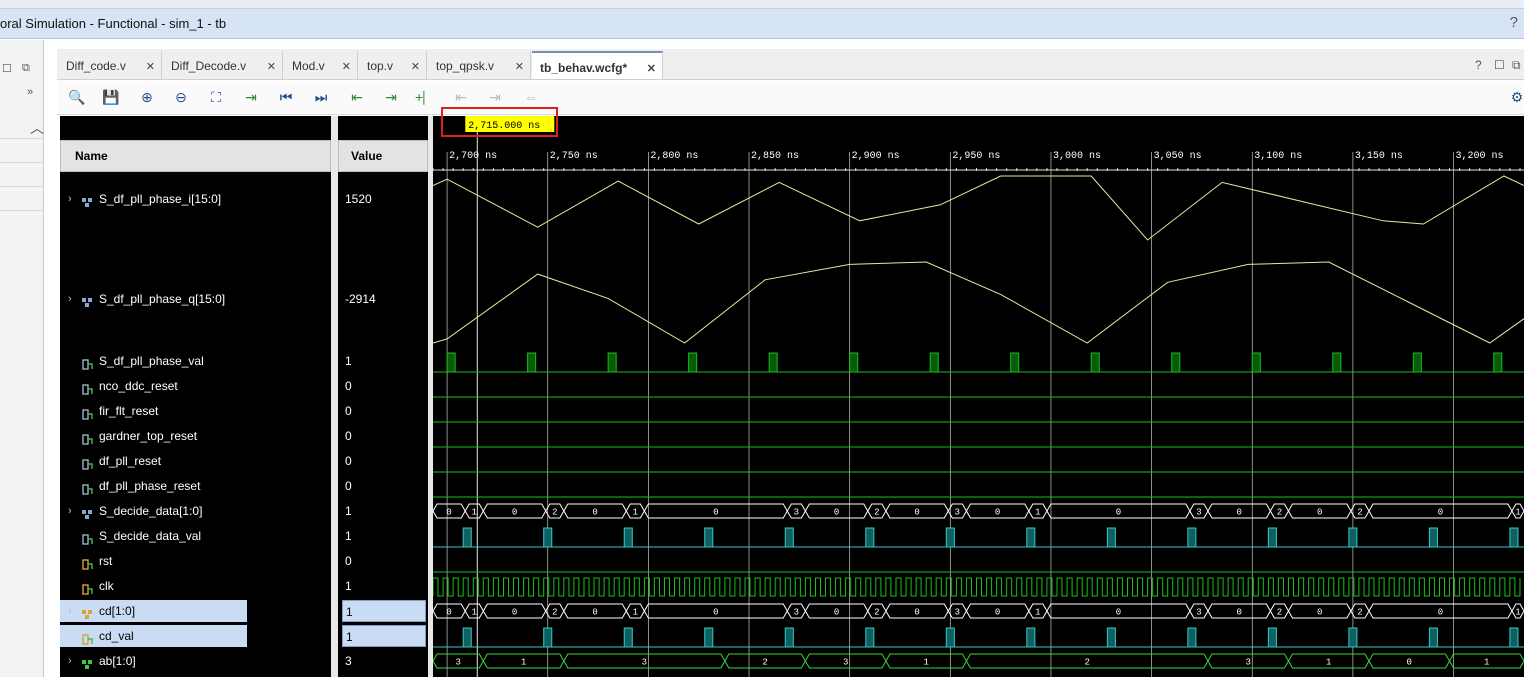 This screenshot has width=1524, height=677. What do you see at coordinates (1178, 156) in the screenshot?
I see `time-tick-label: 3,050 ns` at bounding box center [1178, 156].